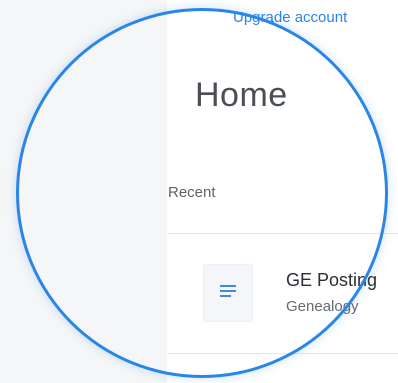  I want to click on document-lines-icon, so click(228, 293).